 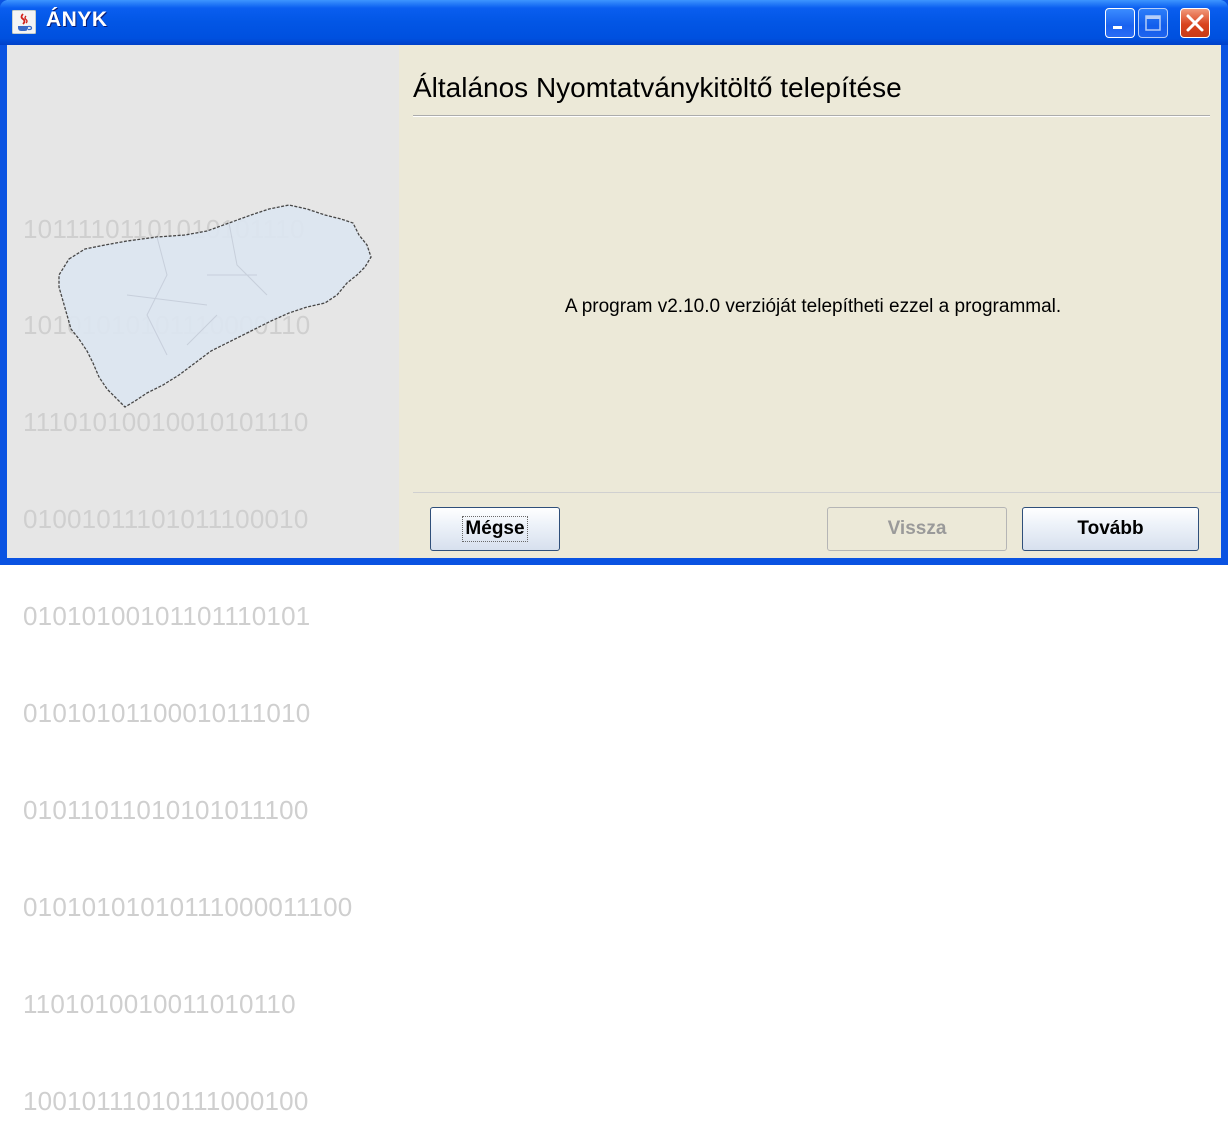 I want to click on cancel-button-label: Mégse, so click(x=495, y=529).